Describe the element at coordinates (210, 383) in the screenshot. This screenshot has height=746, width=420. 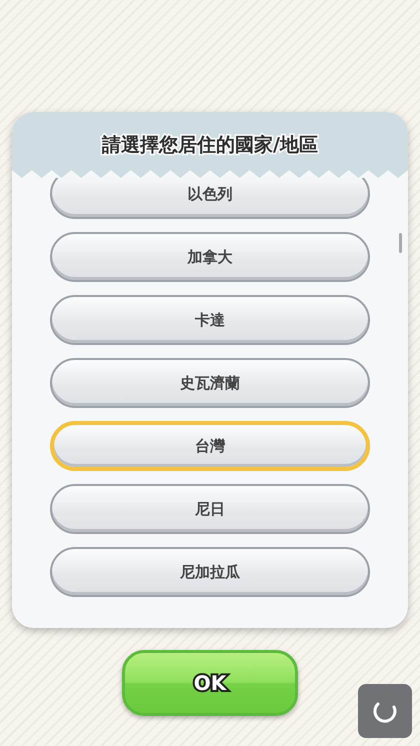
I see `country-option: 史瓦濟蘭` at that location.